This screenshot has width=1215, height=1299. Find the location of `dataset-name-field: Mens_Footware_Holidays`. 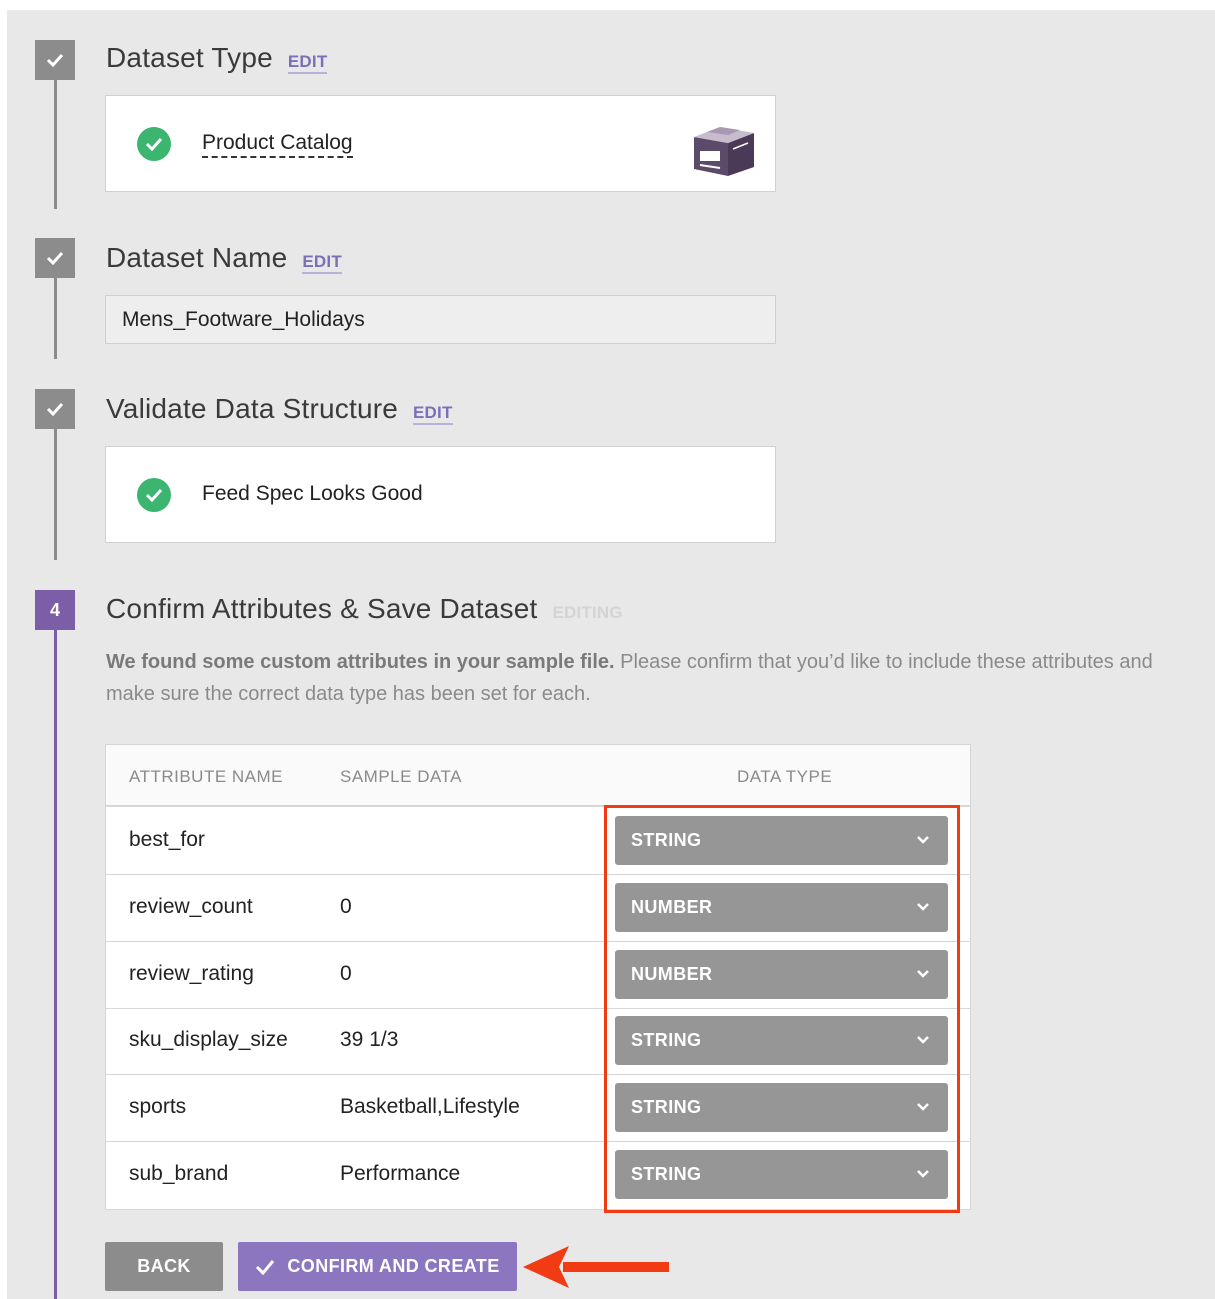

dataset-name-field: Mens_Footware_Holidays is located at coordinates (440, 319).